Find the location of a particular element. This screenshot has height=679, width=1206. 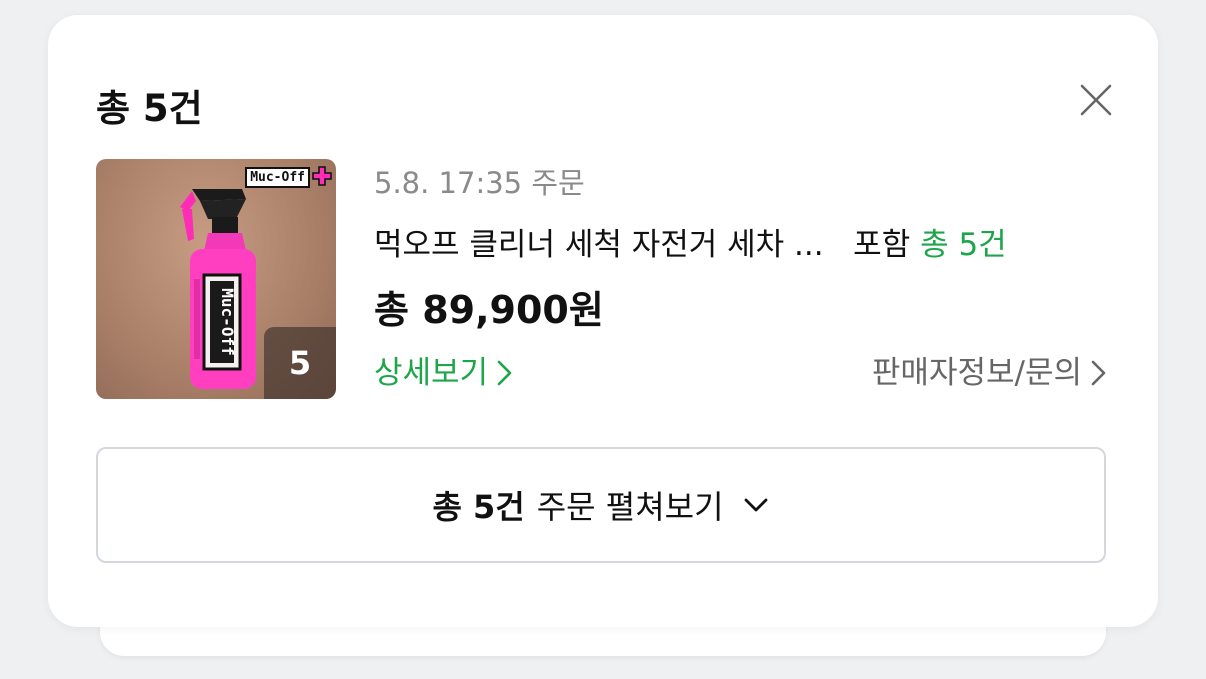

item-count: 총 5건 is located at coordinates (963, 245).